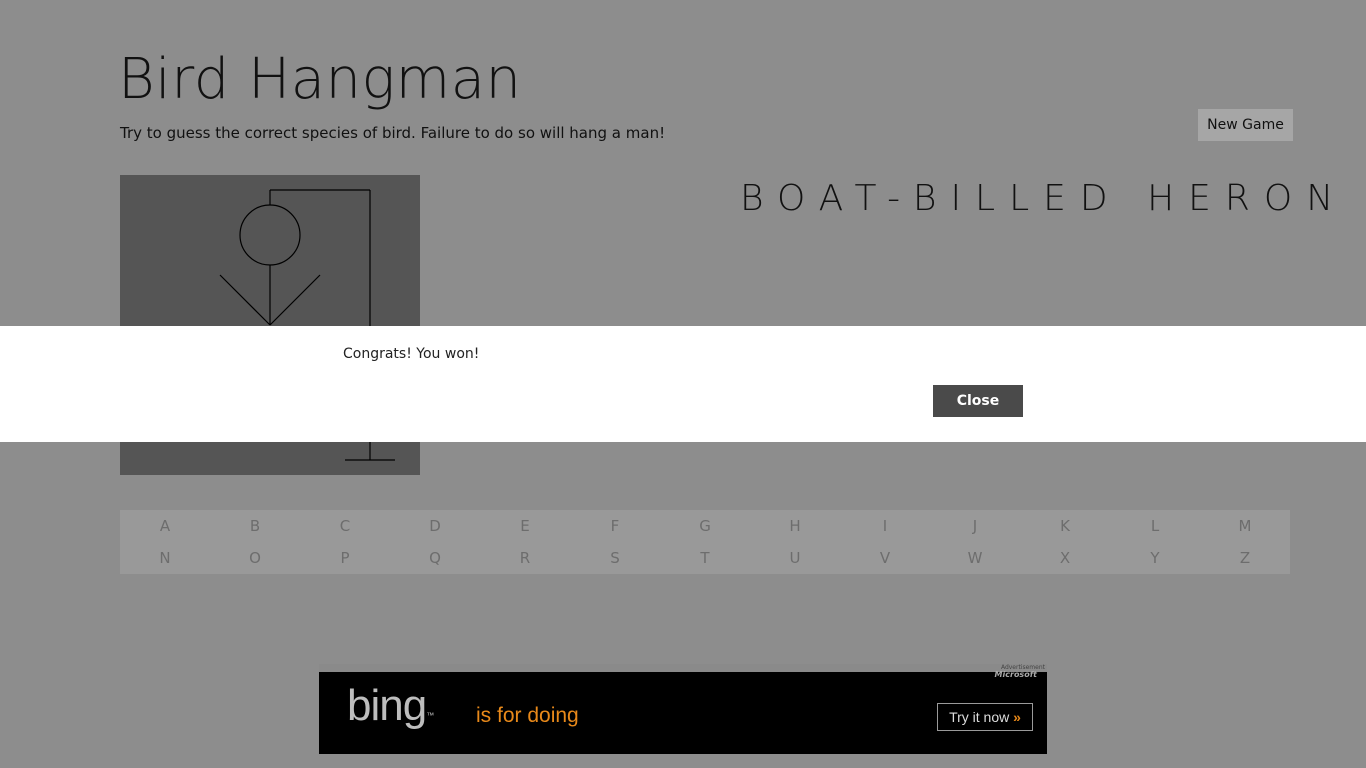  I want to click on chevron-right-icon: », so click(1017, 717).